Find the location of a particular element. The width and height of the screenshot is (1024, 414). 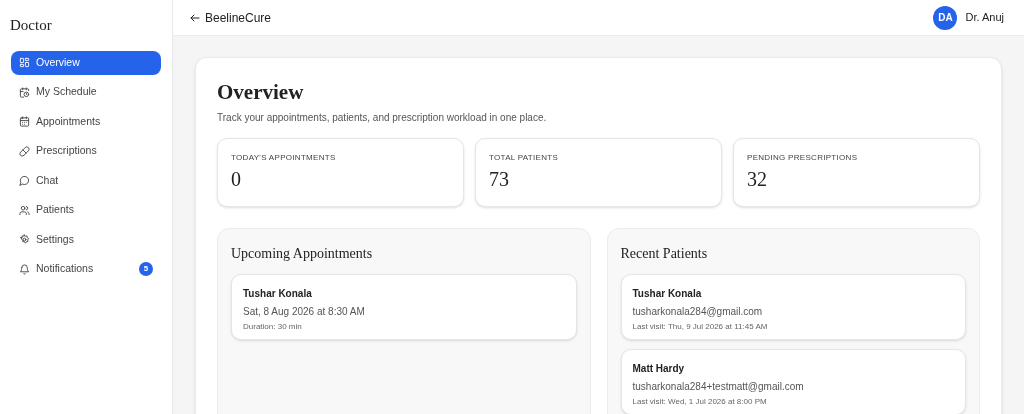

nav-item: Overview is located at coordinates (86, 62).